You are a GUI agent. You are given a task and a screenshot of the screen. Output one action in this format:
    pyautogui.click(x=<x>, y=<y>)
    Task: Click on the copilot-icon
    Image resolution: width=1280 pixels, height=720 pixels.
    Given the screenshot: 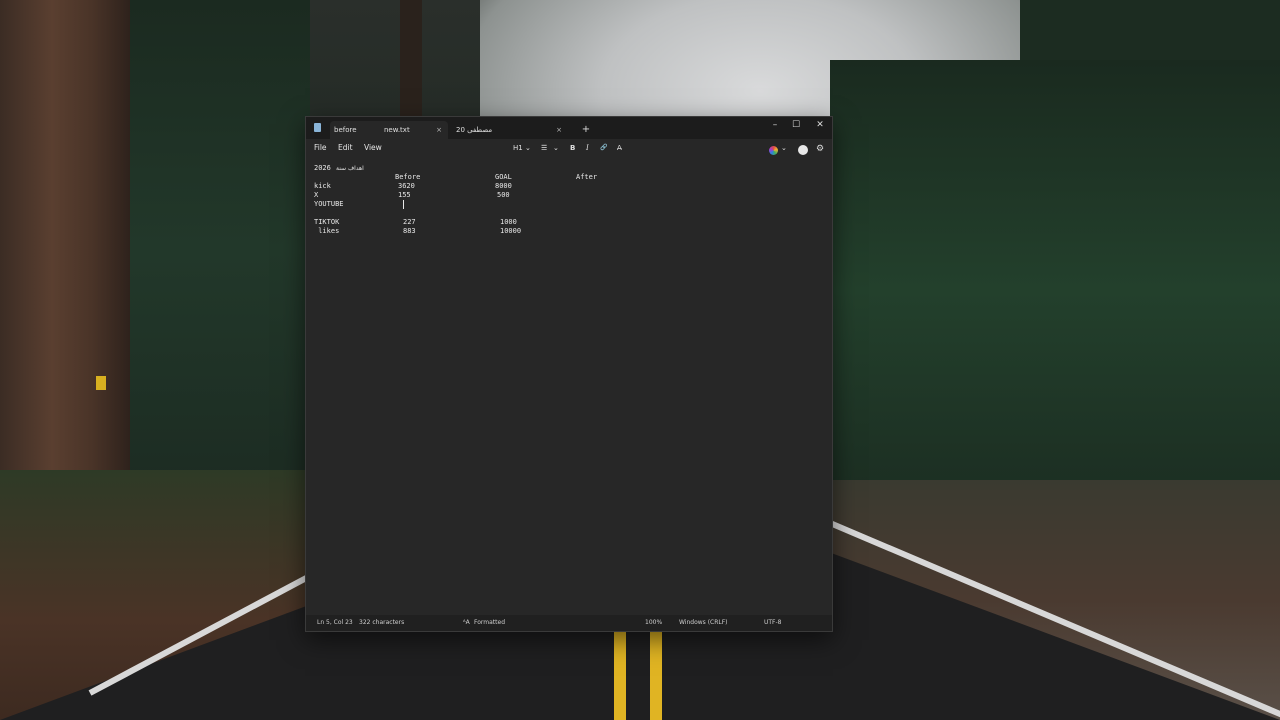 What is the action you would take?
    pyautogui.click(x=773, y=150)
    